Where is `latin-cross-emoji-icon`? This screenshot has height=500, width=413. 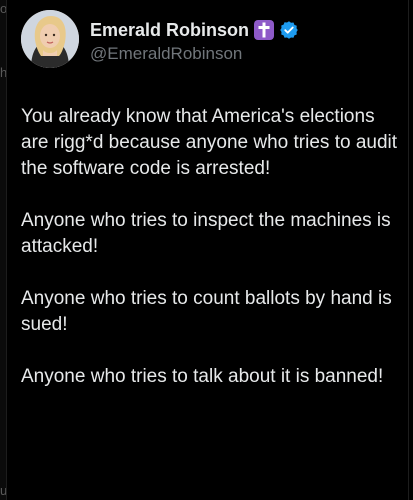
latin-cross-emoji-icon is located at coordinates (264, 30).